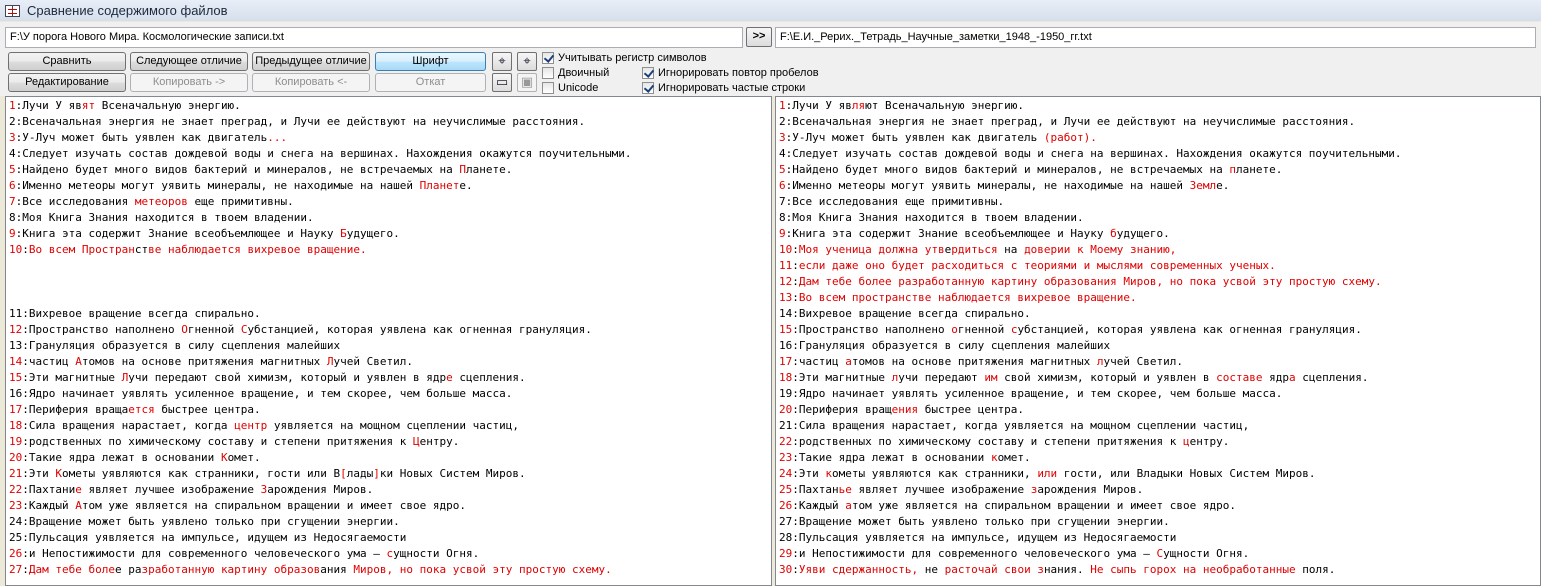 This screenshot has height=586, width=1541. What do you see at coordinates (1193, 569) in the screenshot?
I see `diff-segment: Не сыпь горох на необработанные` at bounding box center [1193, 569].